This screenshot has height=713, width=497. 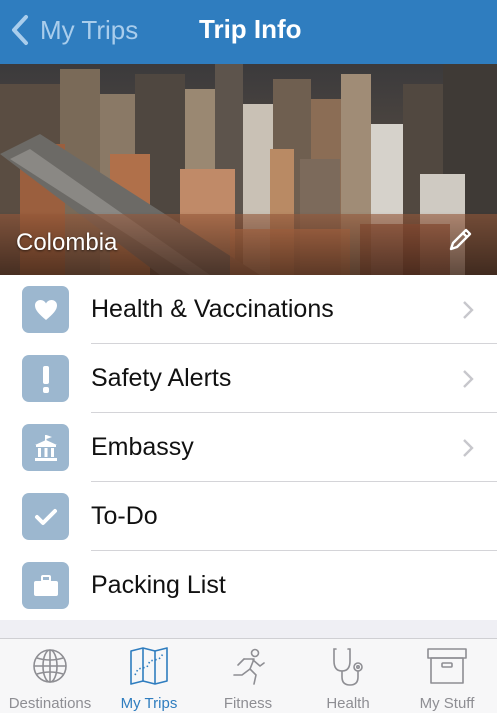 I want to click on tab-fitness: Fitness, so click(x=248, y=676).